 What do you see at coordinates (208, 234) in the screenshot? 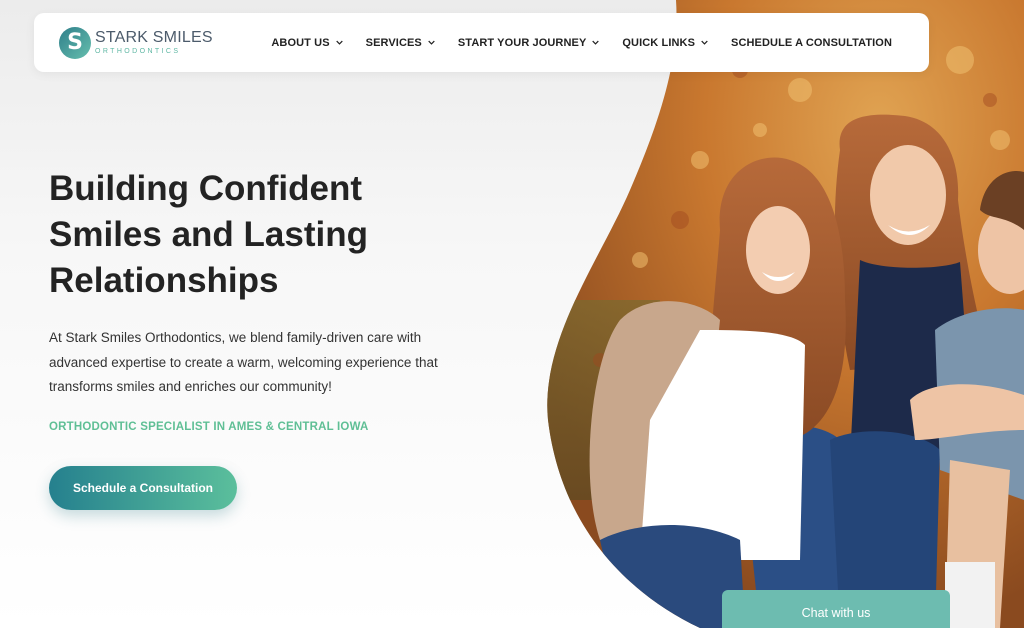
I see `headline-line-2: Smiles and Lasting` at bounding box center [208, 234].